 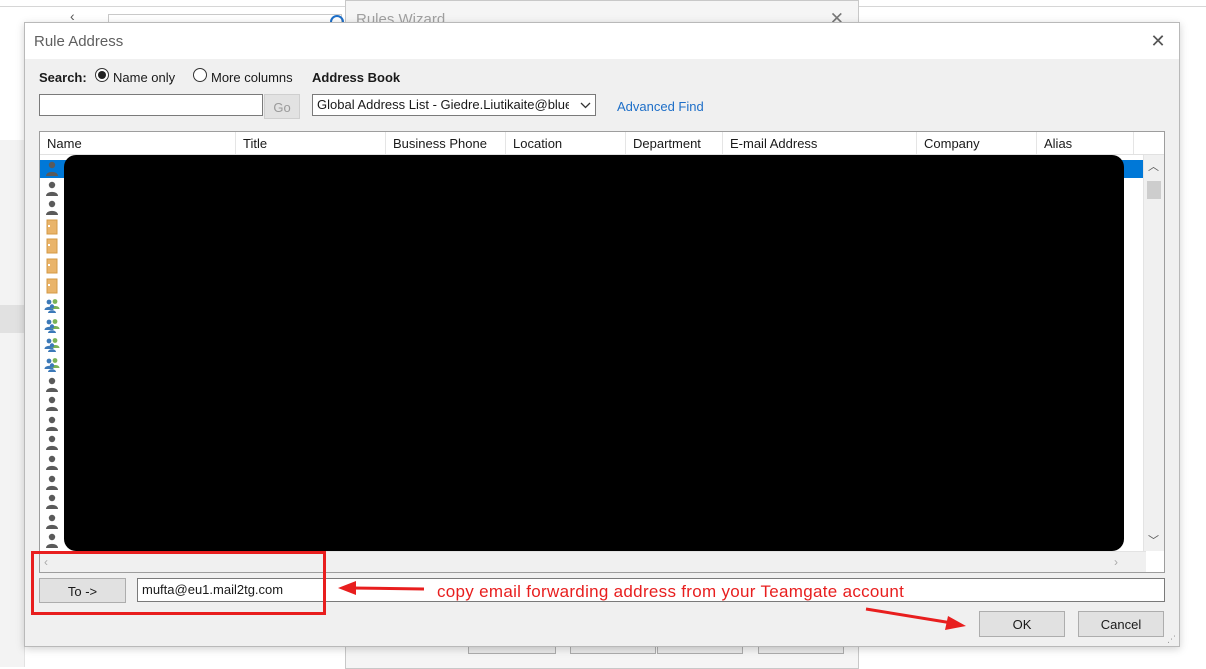 What do you see at coordinates (446, 143) in the screenshot?
I see `column-header-business-phone: Business Phone` at bounding box center [446, 143].